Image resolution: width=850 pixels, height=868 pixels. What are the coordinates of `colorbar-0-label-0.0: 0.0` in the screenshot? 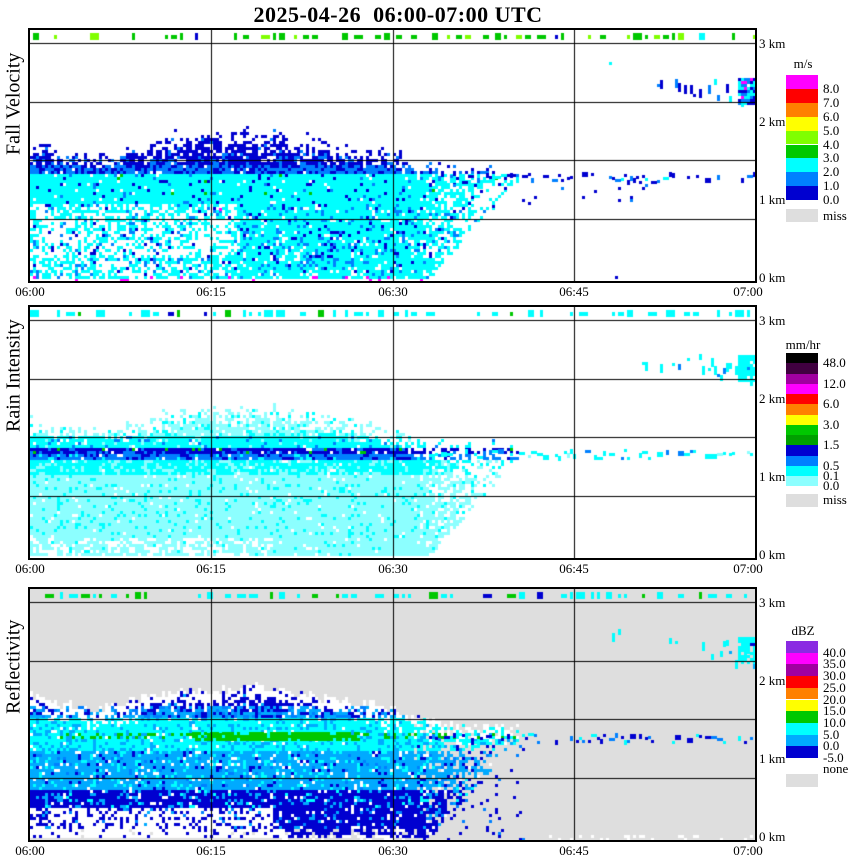 It's located at (831, 200).